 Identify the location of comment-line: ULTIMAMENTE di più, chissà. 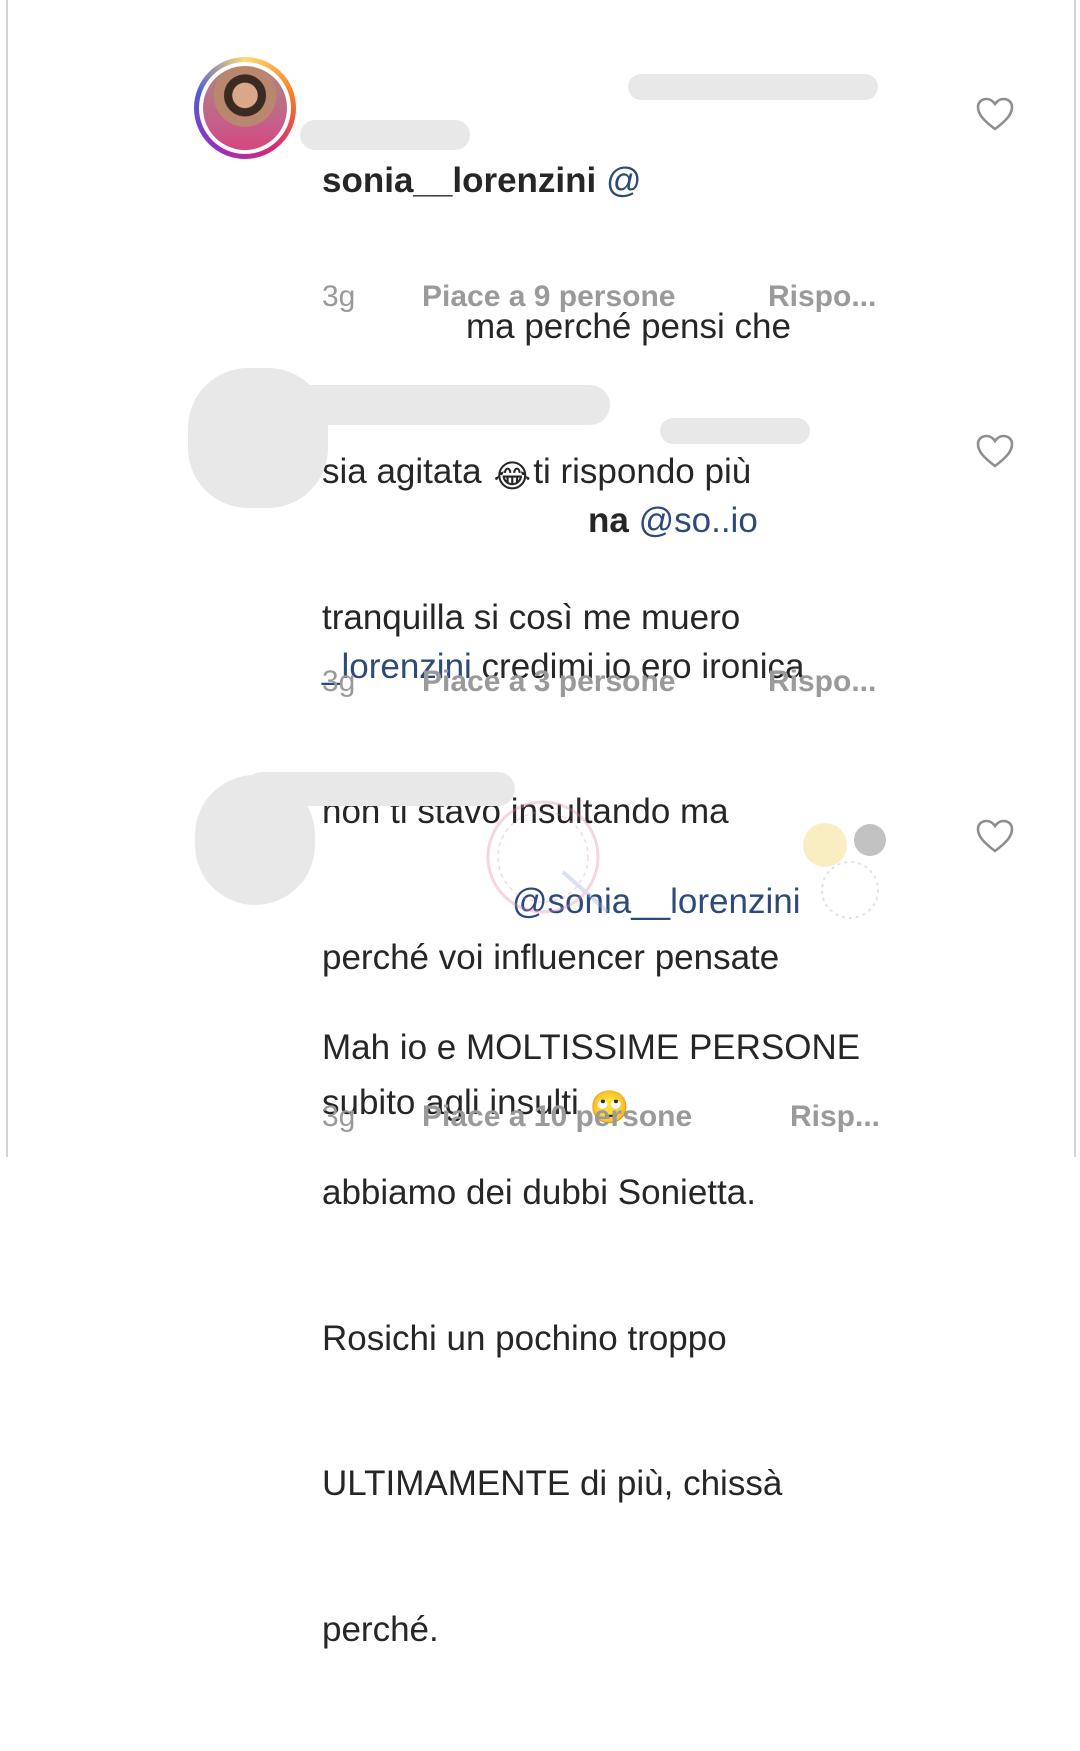
(552, 1483).